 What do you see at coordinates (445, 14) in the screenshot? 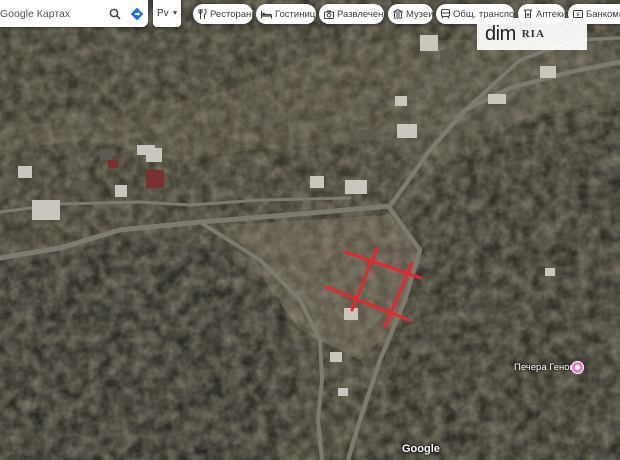
I see `transit-icon` at bounding box center [445, 14].